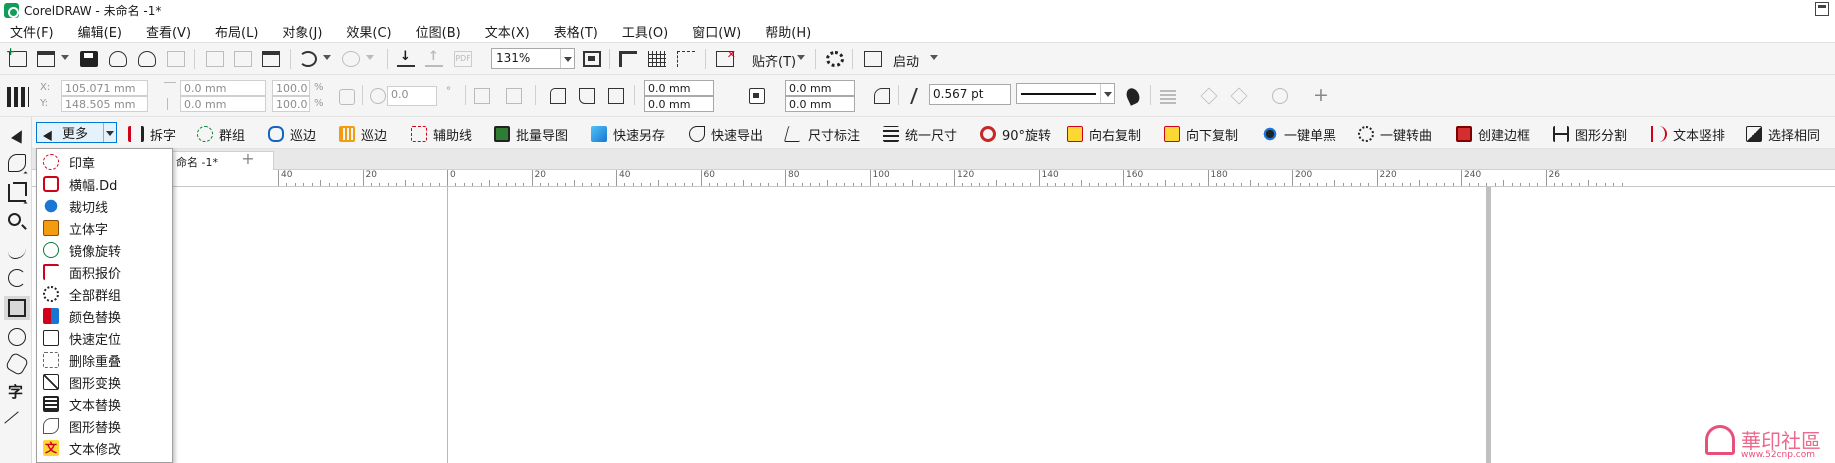 The height and width of the screenshot is (463, 1835). What do you see at coordinates (105, 228) in the screenshot?
I see `menu-item-3d-text: 立体字` at bounding box center [105, 228].